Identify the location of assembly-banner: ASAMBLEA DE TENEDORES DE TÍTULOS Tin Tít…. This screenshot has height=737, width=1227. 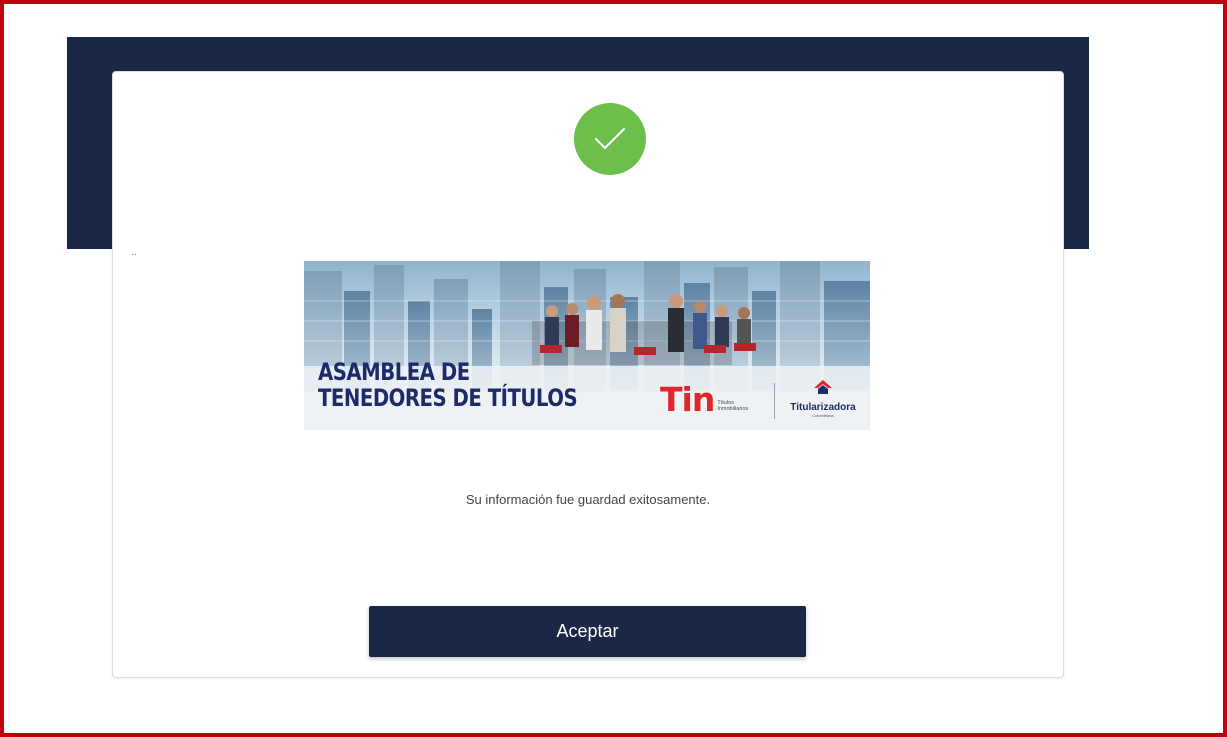
(587, 345).